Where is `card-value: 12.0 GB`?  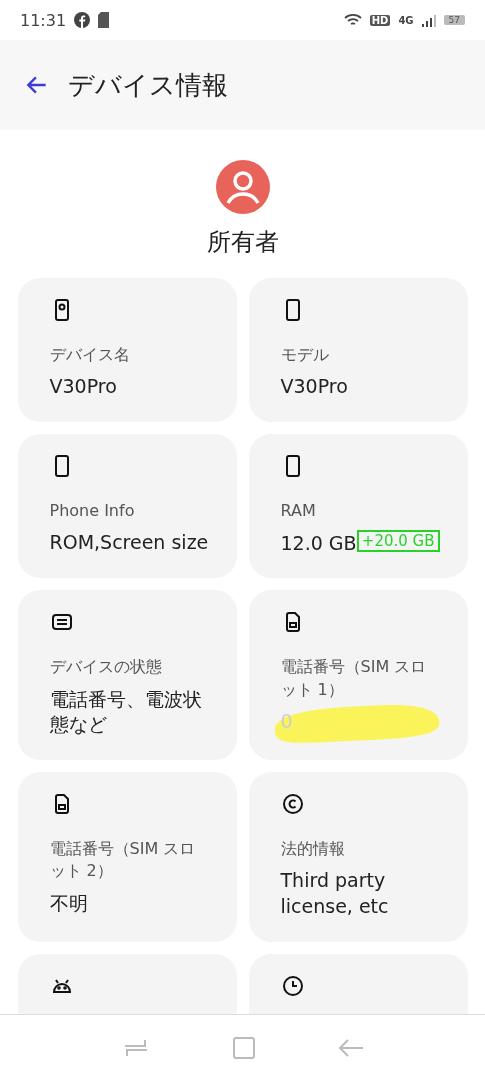 card-value: 12.0 GB is located at coordinates (318, 543).